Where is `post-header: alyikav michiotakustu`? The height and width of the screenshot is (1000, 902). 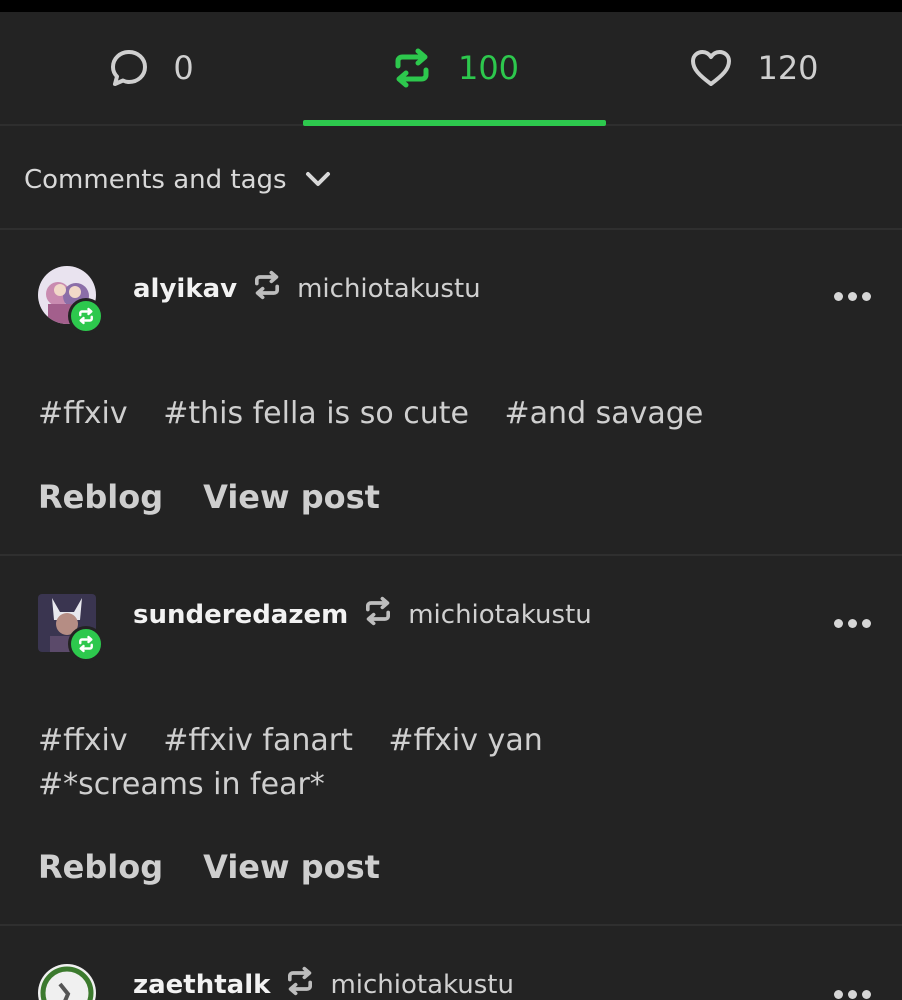
post-header: alyikav michiotakustu is located at coordinates (307, 288).